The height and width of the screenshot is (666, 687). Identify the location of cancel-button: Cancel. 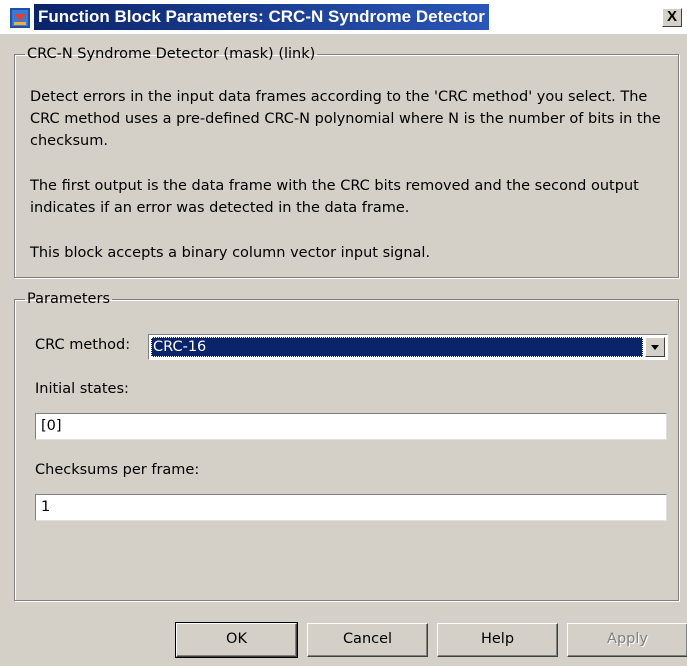
(367, 640).